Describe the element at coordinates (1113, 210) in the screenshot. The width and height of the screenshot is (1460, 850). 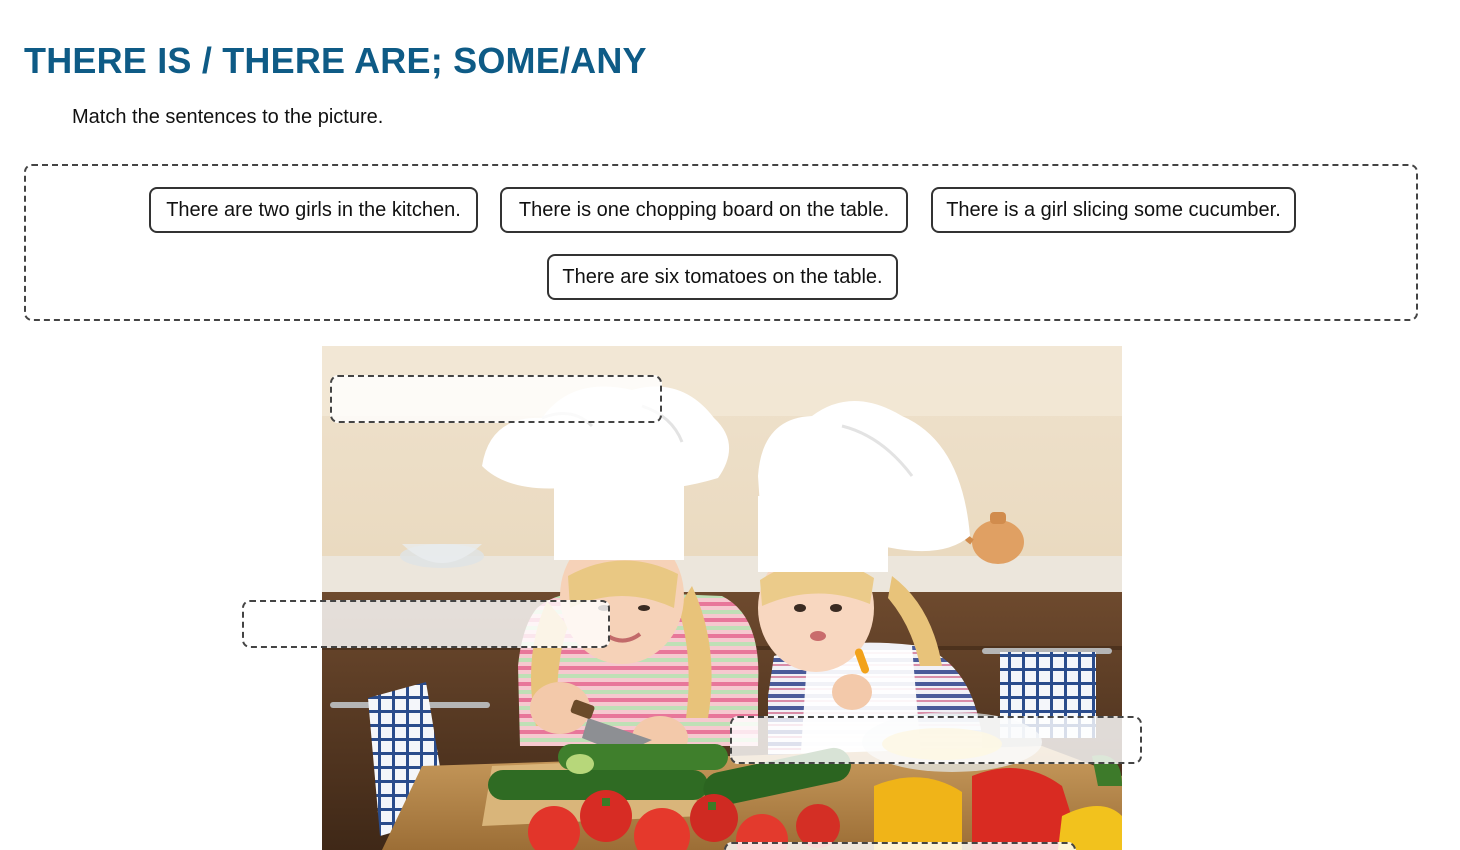
I see `sentence-option-girl-slicing: There is a girl slicing some cucumber.` at that location.